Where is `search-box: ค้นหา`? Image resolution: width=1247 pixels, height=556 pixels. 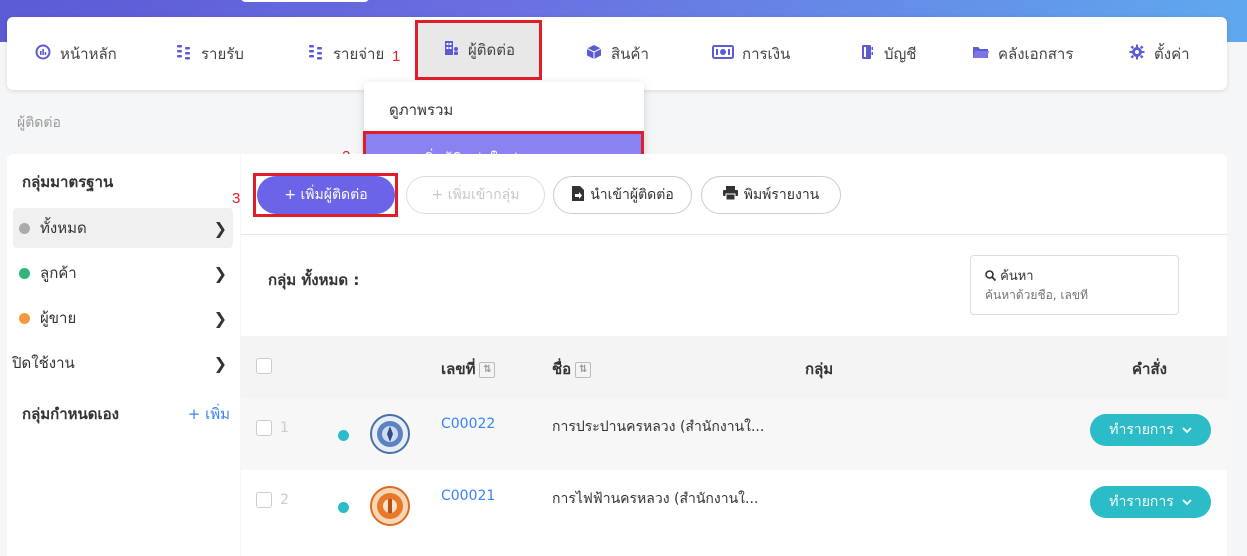 search-box: ค้นหา is located at coordinates (1074, 285).